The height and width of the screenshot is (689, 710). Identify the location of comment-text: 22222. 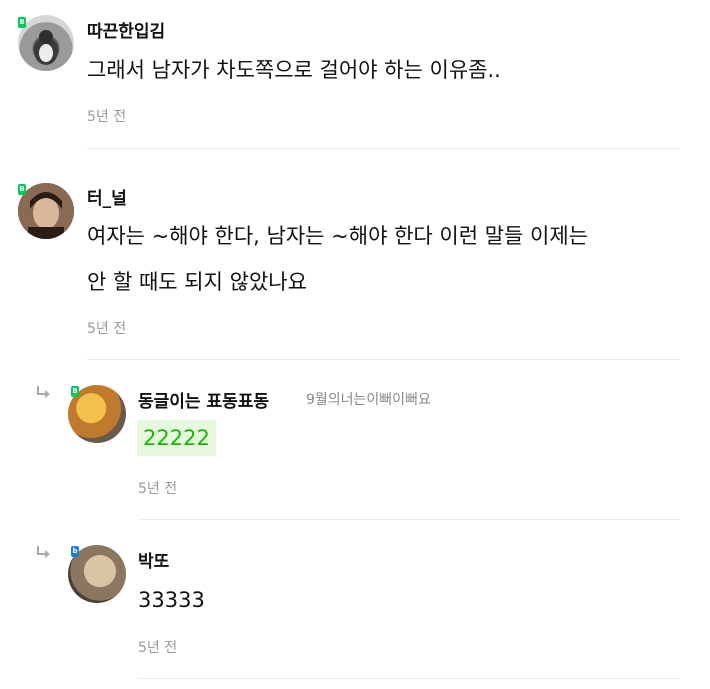
(176, 438).